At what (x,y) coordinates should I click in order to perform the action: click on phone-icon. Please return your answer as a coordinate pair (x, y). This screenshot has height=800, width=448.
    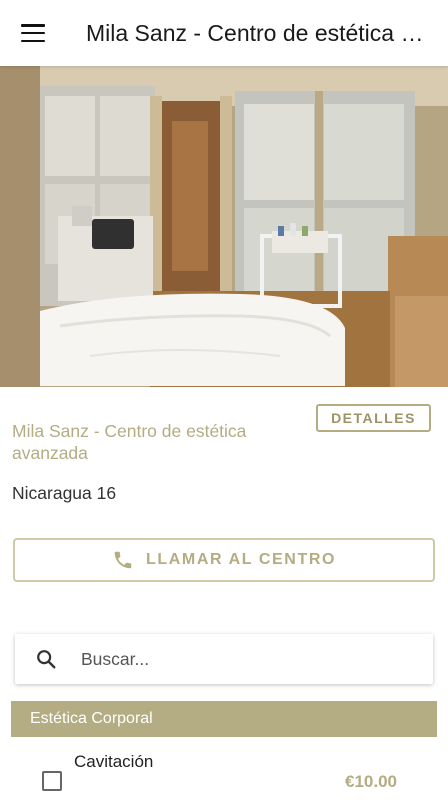
    Looking at the image, I should click on (123, 560).